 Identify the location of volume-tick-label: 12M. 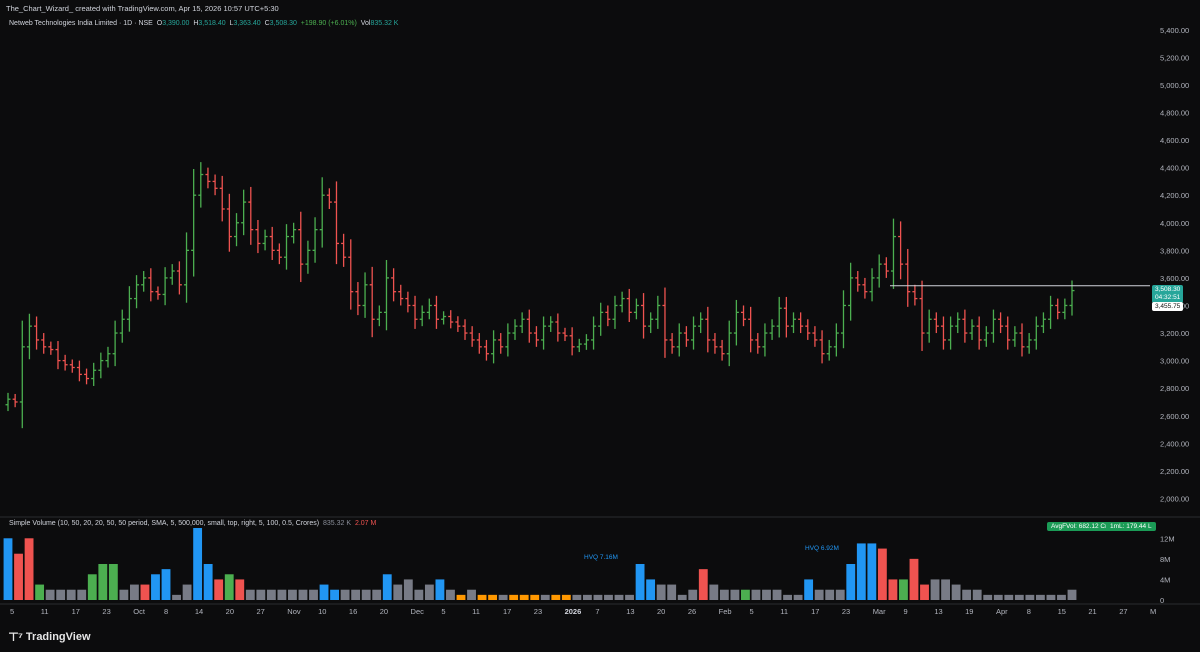
(1167, 538).